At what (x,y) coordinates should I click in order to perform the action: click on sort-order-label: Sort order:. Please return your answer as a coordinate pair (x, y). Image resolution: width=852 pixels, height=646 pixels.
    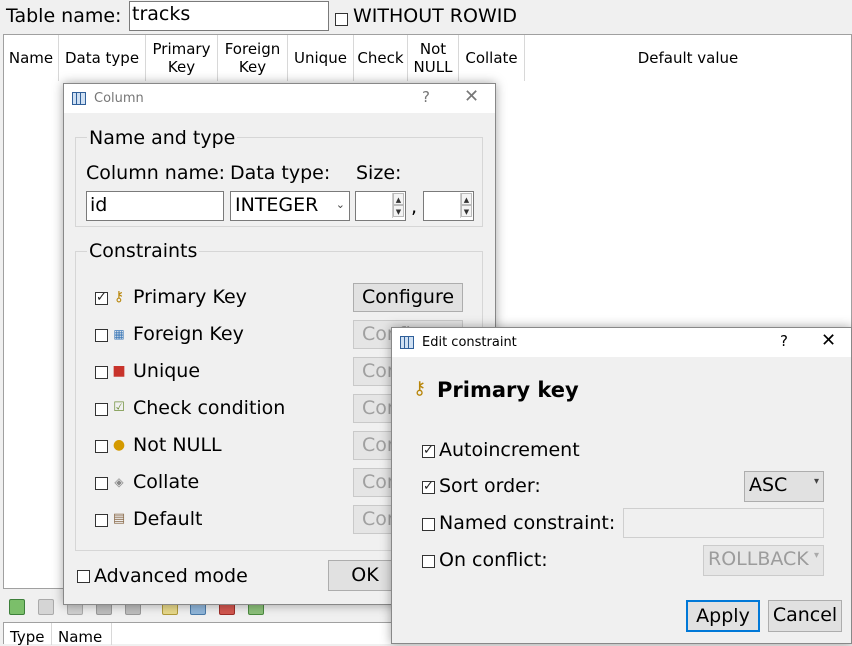
    Looking at the image, I should click on (490, 486).